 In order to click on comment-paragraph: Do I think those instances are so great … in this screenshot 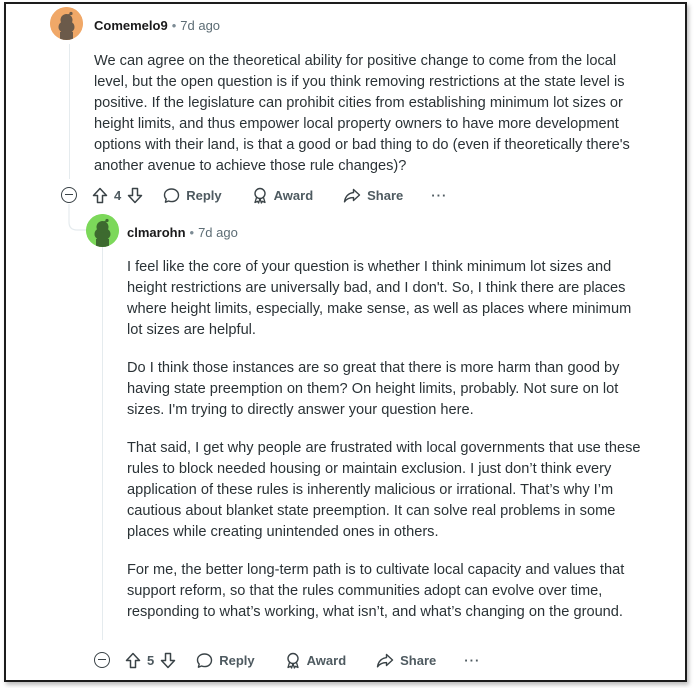, I will do `click(373, 389)`.